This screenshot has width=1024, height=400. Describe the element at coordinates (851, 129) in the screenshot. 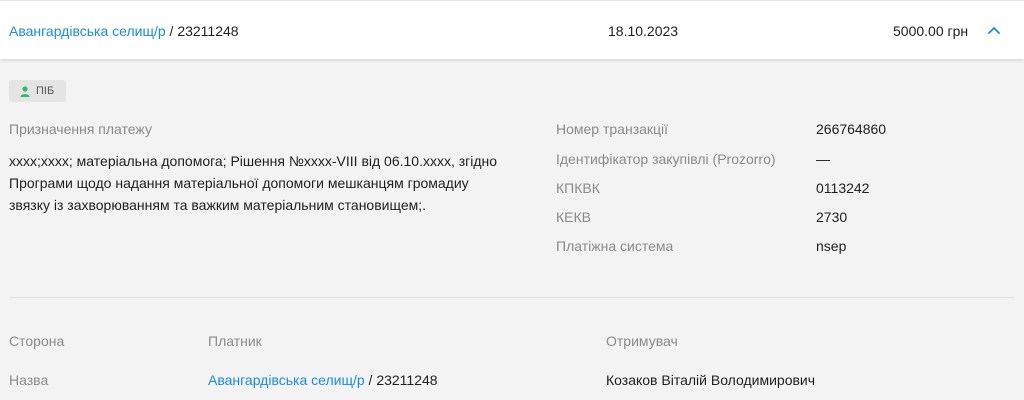

I see `transaction-number-link: 266764860` at that location.